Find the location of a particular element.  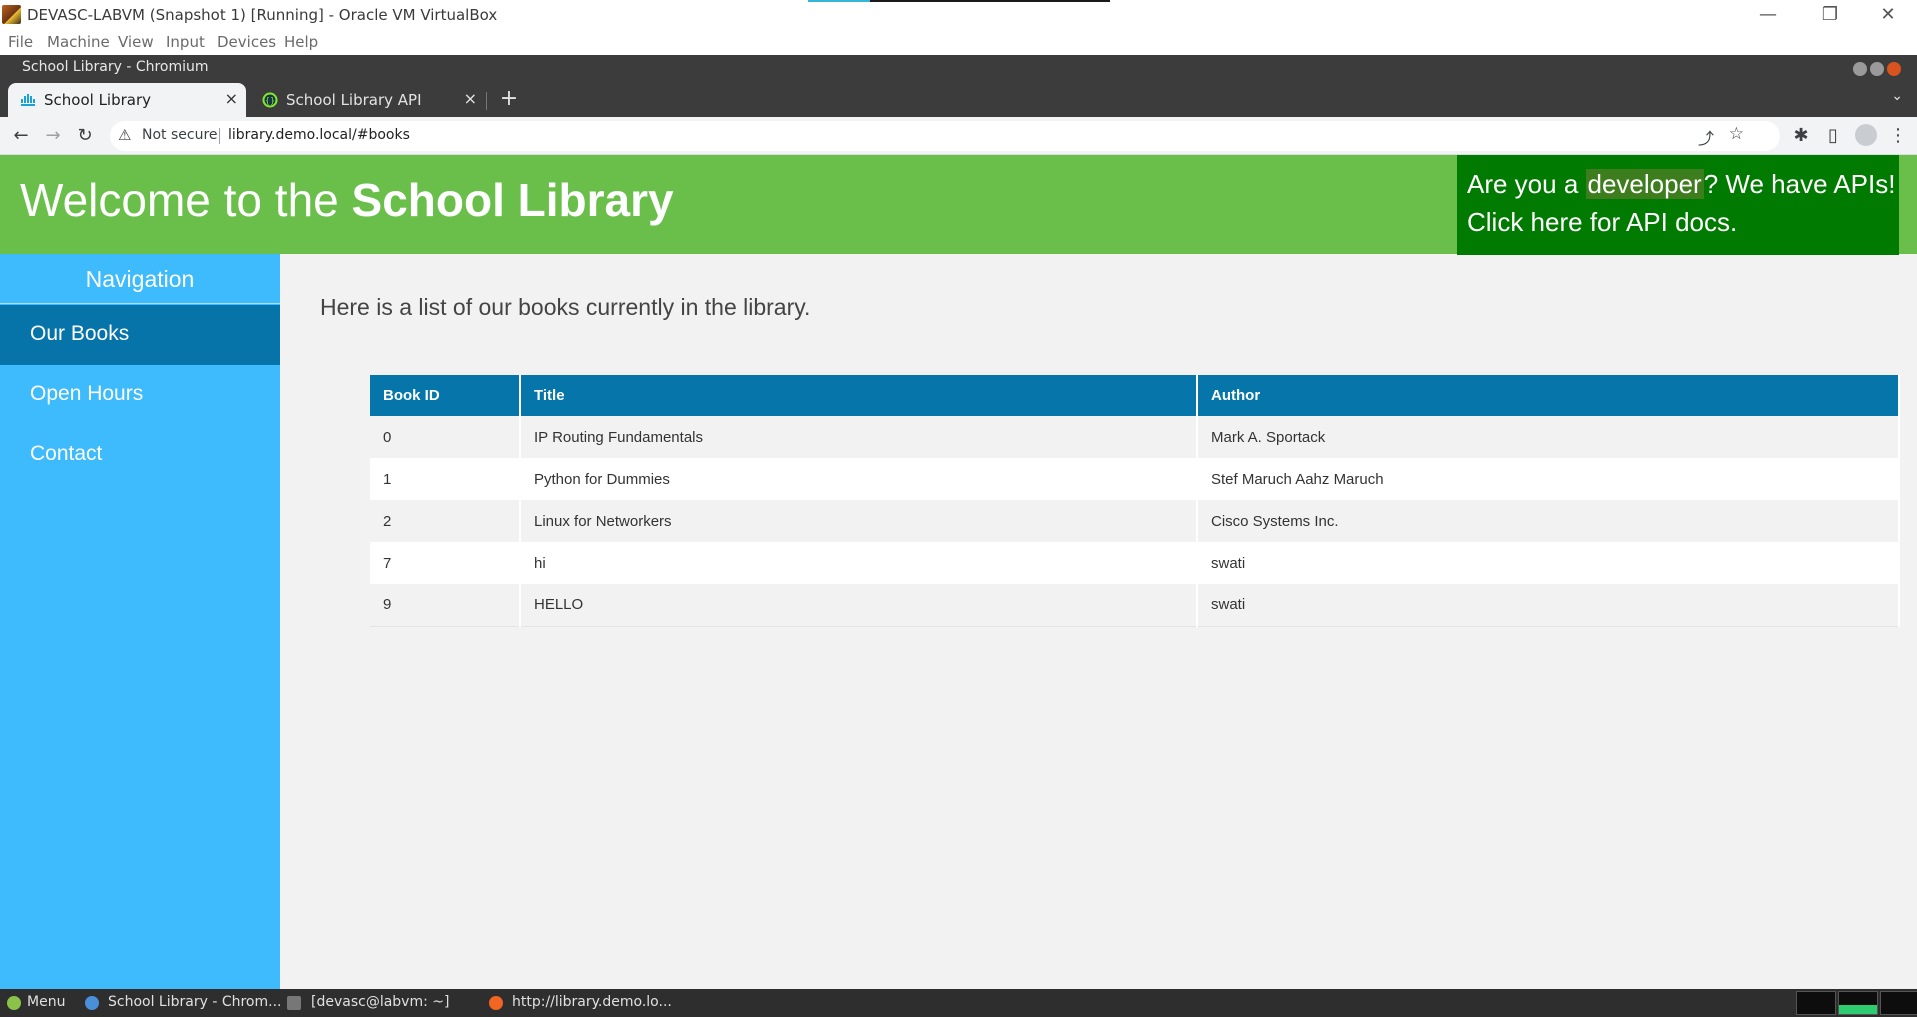

table-row: 7 hi swati is located at coordinates (1135, 563).